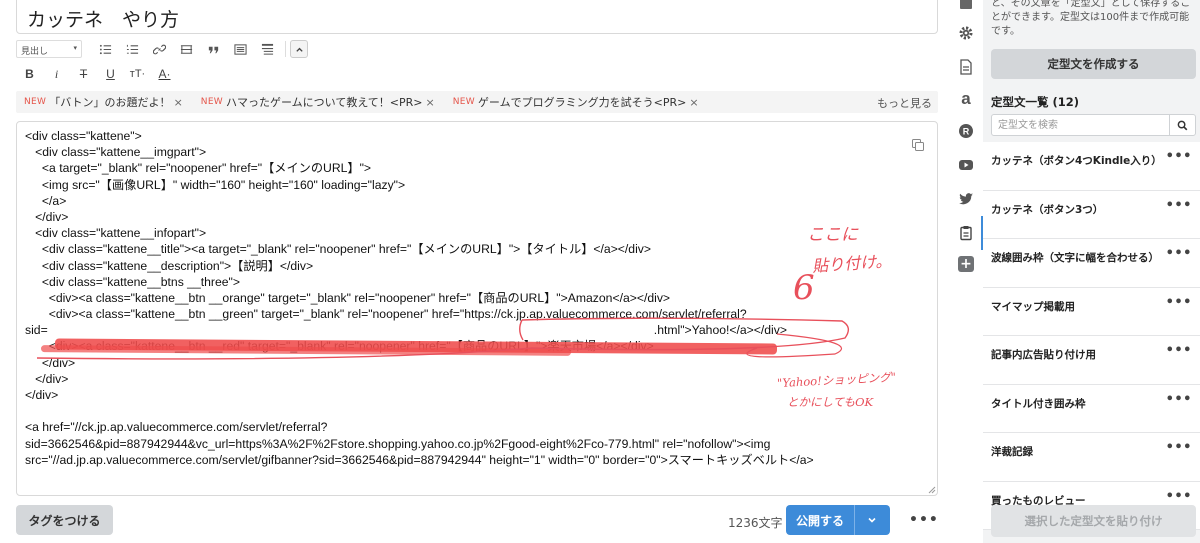  I want to click on template-name: マイマップ掲載用, so click(1033, 306).